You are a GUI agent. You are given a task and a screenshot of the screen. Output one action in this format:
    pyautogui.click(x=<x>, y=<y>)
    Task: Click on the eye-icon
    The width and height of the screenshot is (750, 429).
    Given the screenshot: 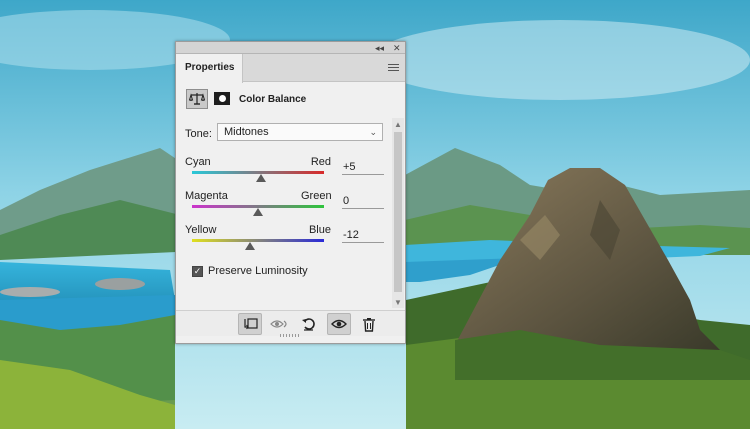 What is the action you would take?
    pyautogui.click(x=339, y=324)
    